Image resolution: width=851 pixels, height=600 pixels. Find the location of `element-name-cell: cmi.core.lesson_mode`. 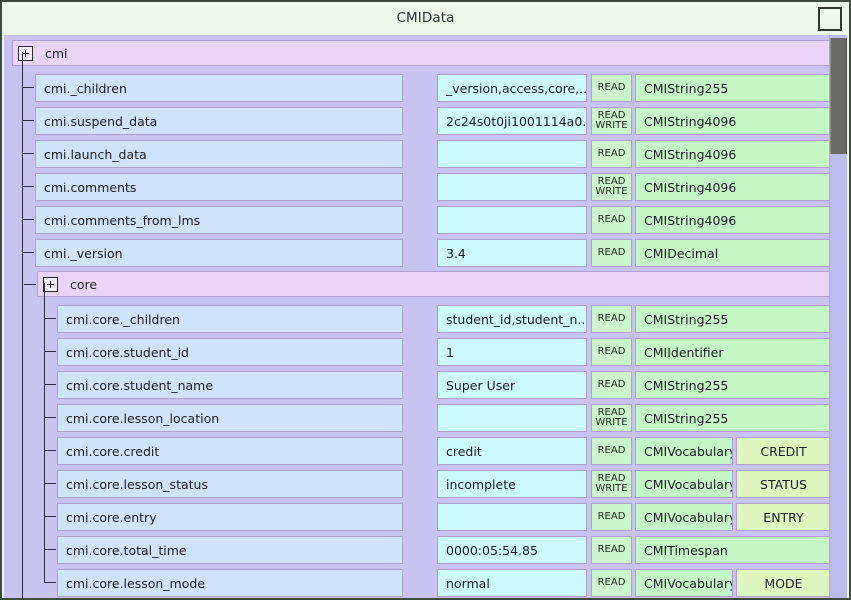

element-name-cell: cmi.core.lesson_mode is located at coordinates (230, 583).